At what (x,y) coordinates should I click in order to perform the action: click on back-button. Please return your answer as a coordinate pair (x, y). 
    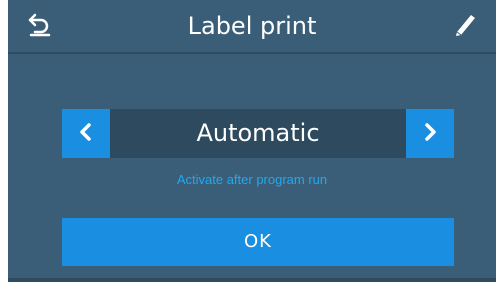
    Looking at the image, I should click on (40, 26).